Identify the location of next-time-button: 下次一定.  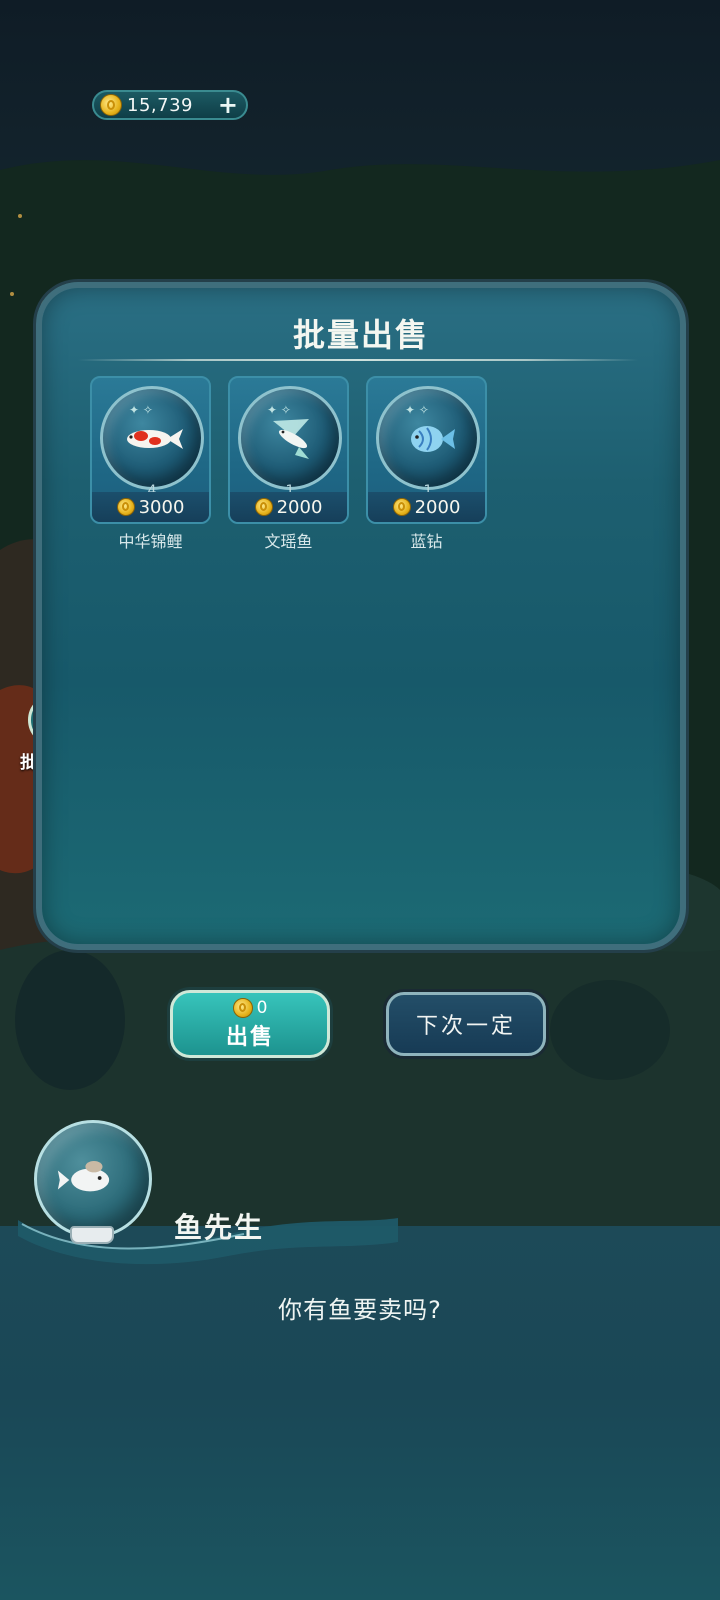
(466, 1024).